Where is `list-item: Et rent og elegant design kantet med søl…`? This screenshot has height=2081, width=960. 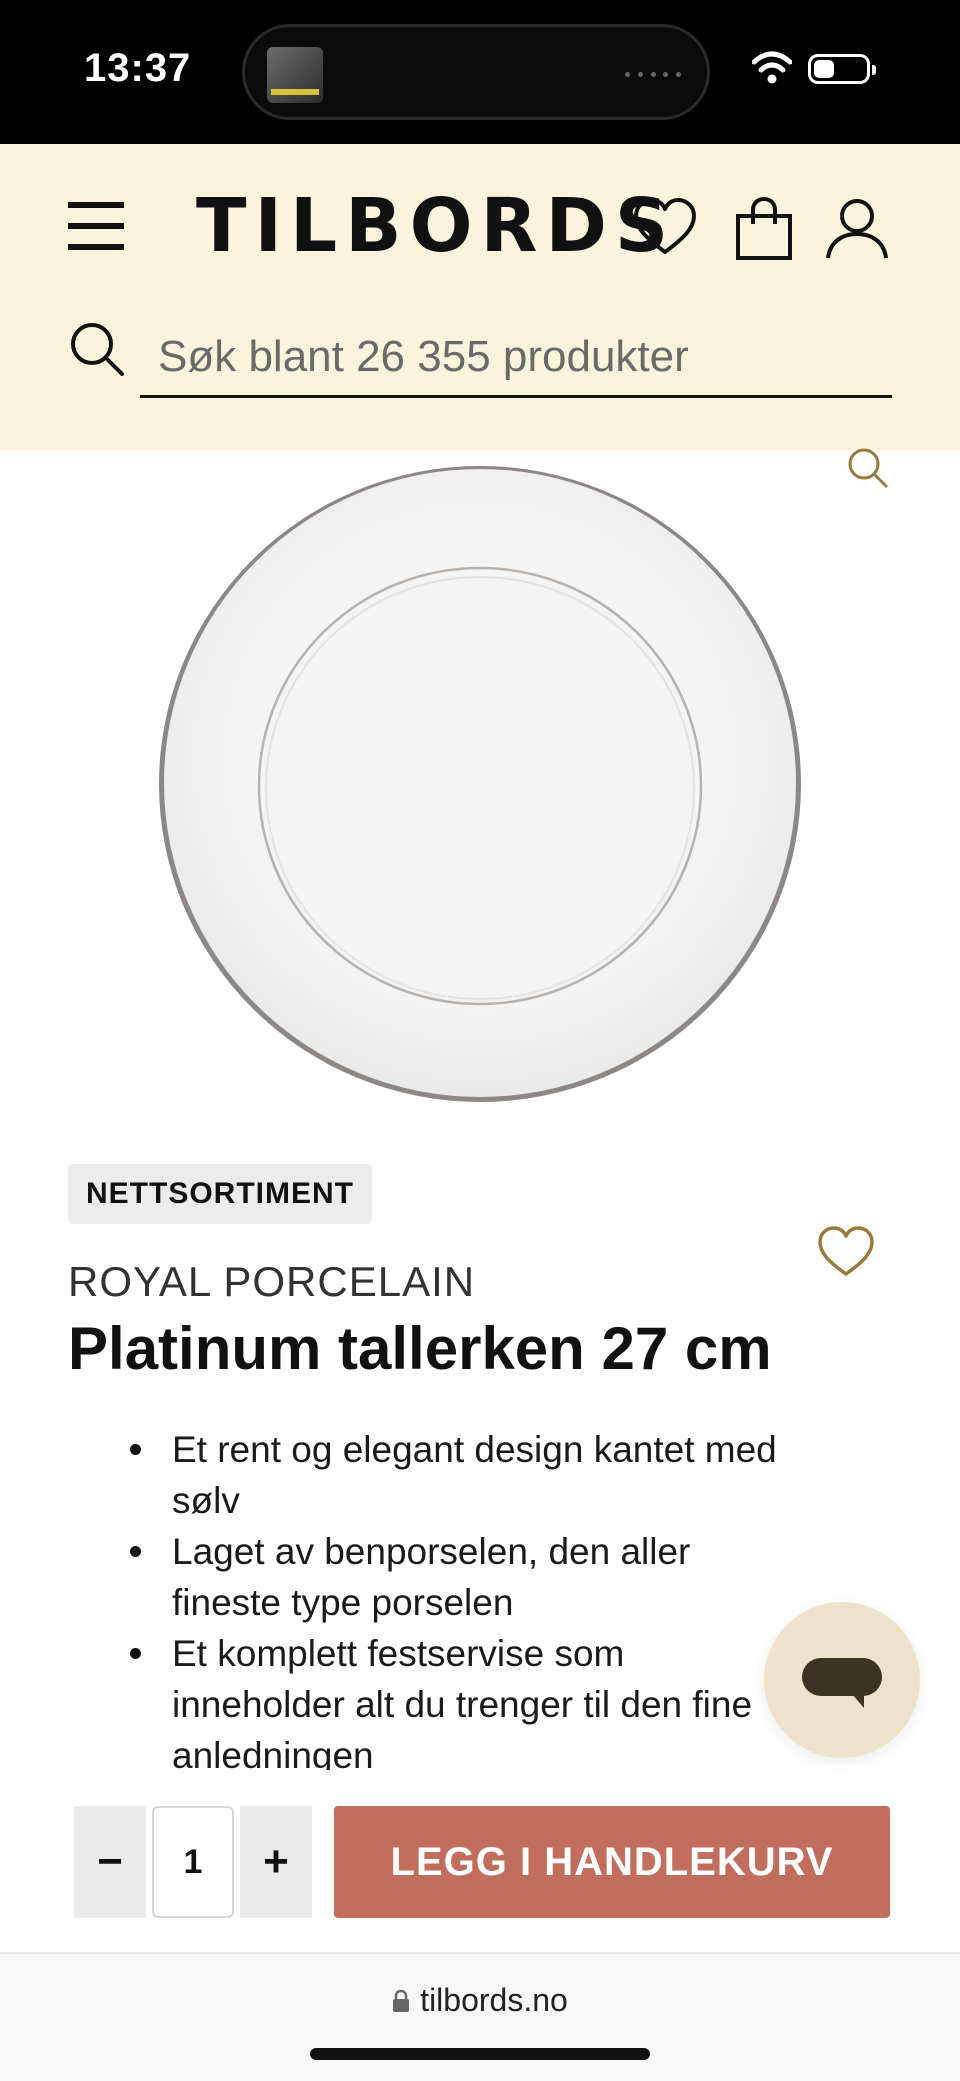
list-item: Et rent og elegant design kantet med søl… is located at coordinates (456, 1475).